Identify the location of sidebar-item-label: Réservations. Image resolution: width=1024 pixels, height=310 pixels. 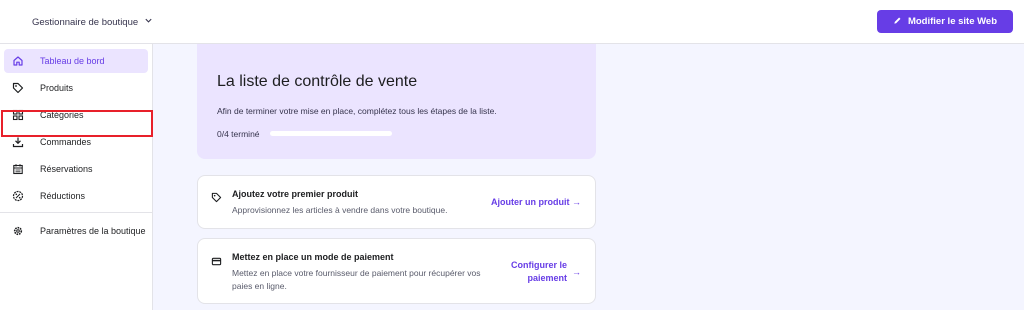
(66, 169).